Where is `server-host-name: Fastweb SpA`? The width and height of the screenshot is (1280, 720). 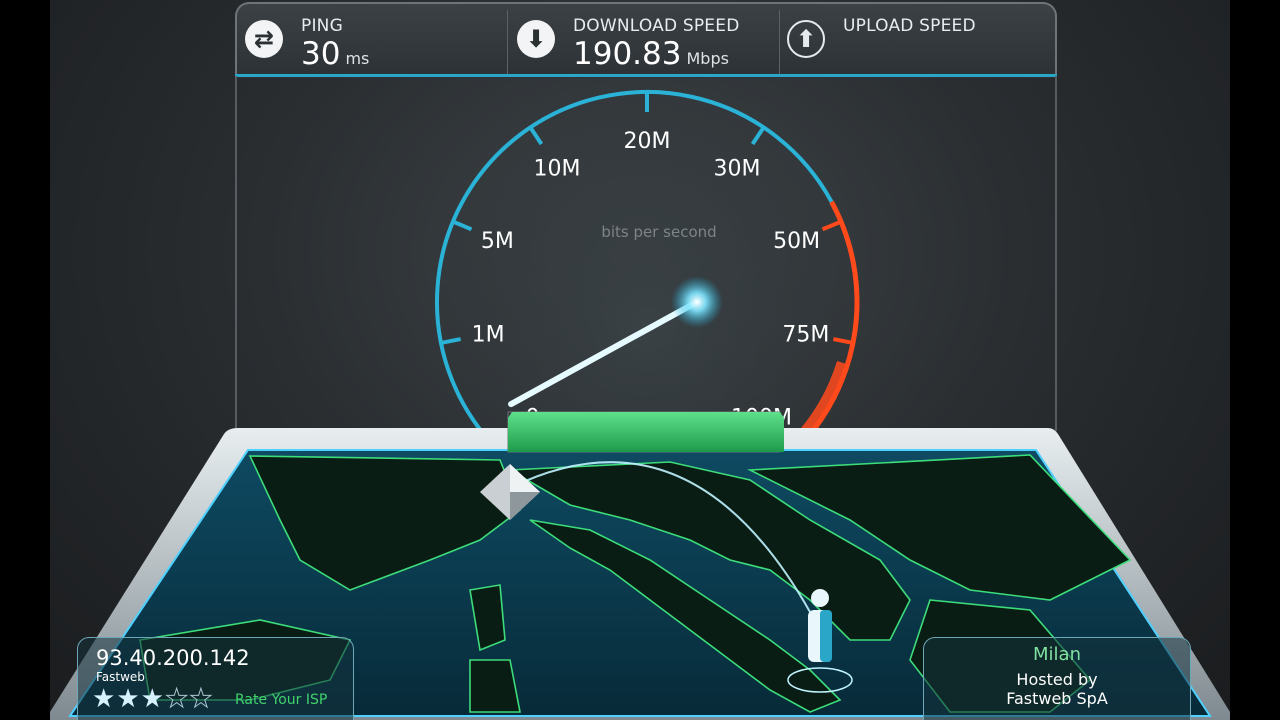
server-host-name: Fastweb SpA is located at coordinates (1057, 698).